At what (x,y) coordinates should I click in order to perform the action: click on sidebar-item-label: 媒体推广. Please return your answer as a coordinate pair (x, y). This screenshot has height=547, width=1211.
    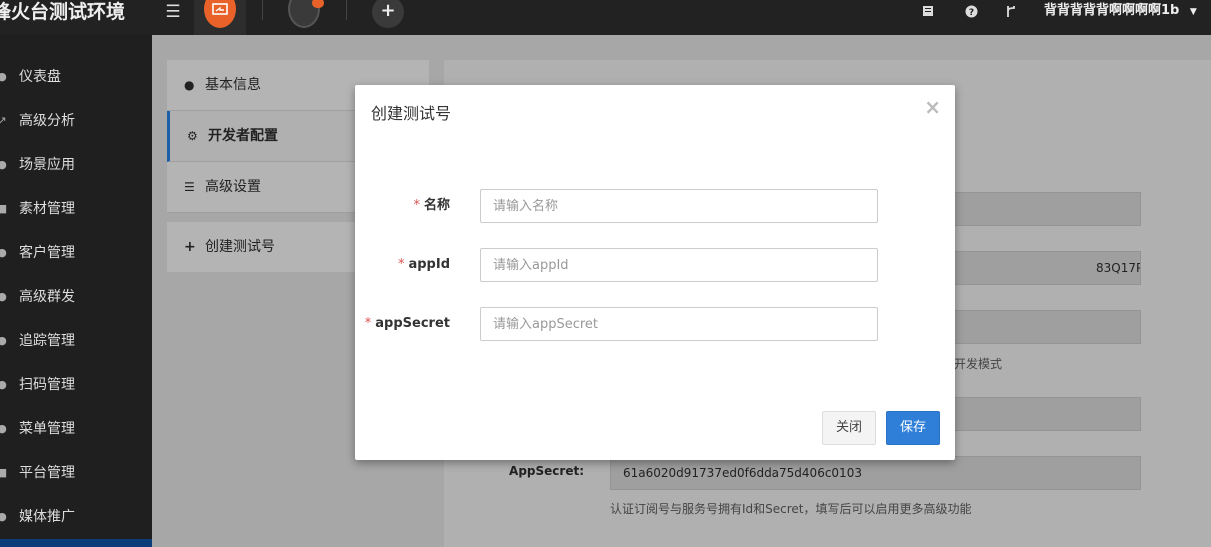
    Looking at the image, I should click on (47, 517).